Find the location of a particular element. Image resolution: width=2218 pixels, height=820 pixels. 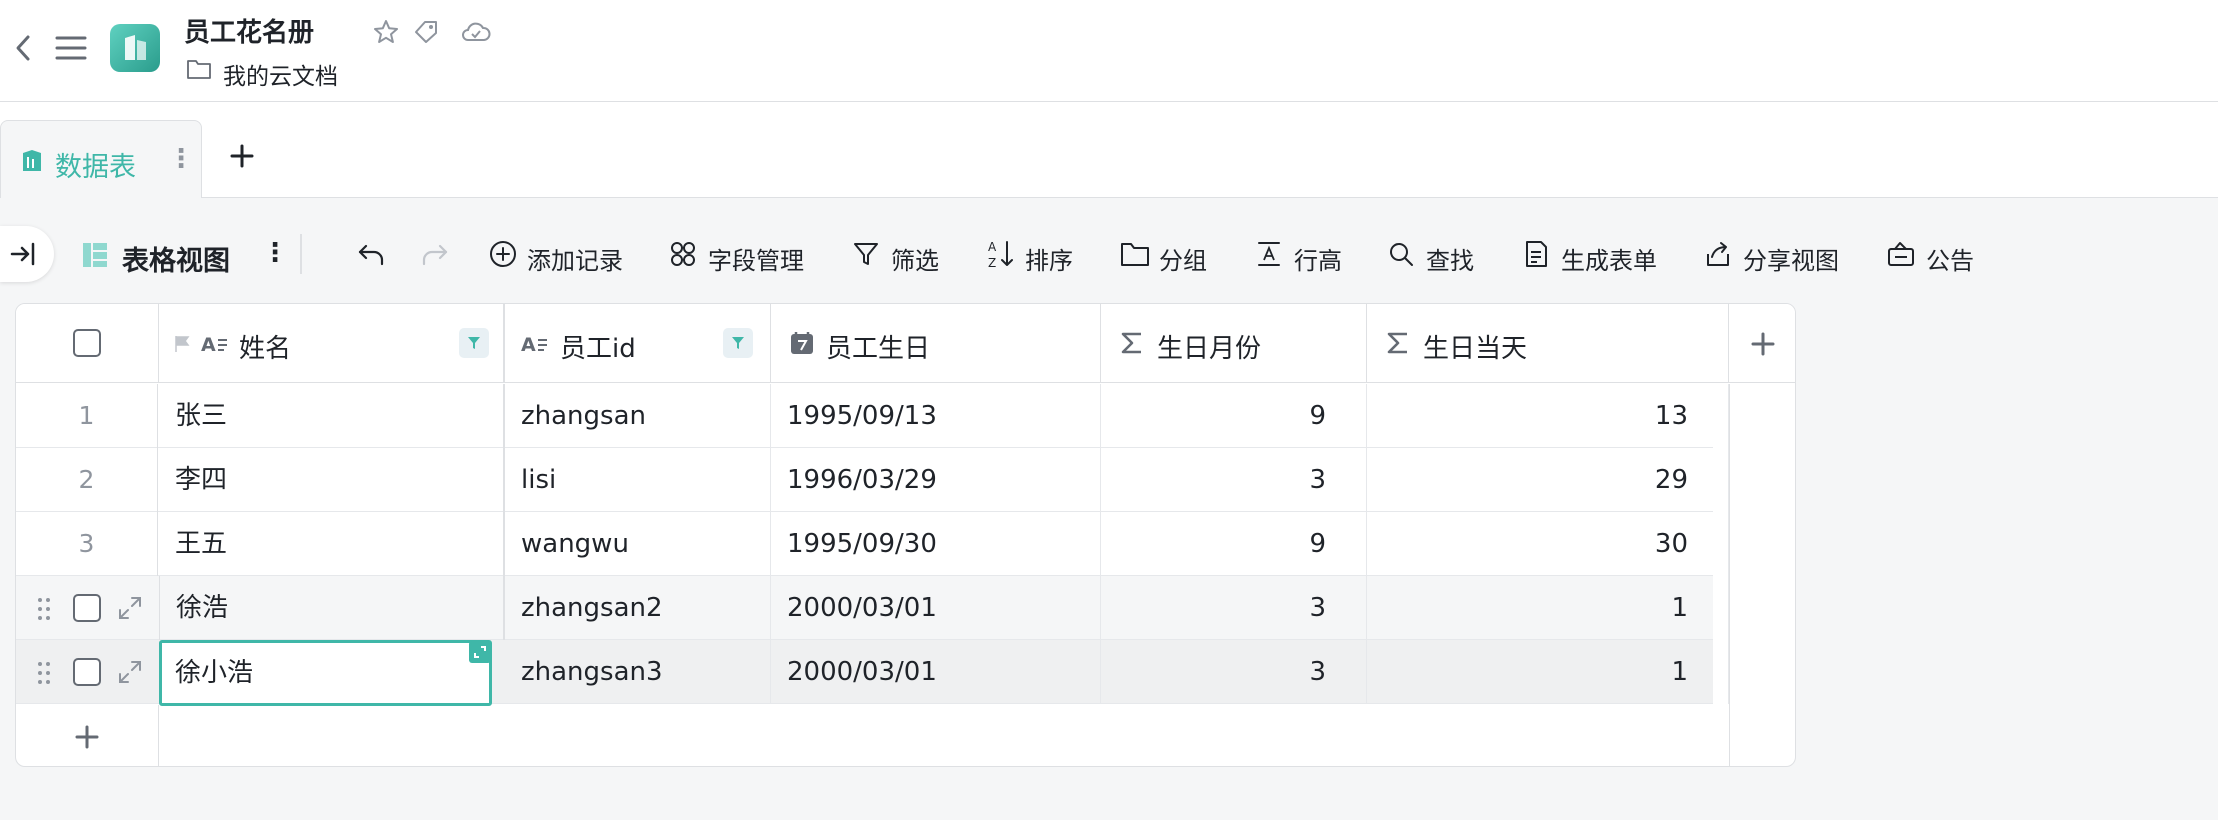

back-icon is located at coordinates (23, 48).